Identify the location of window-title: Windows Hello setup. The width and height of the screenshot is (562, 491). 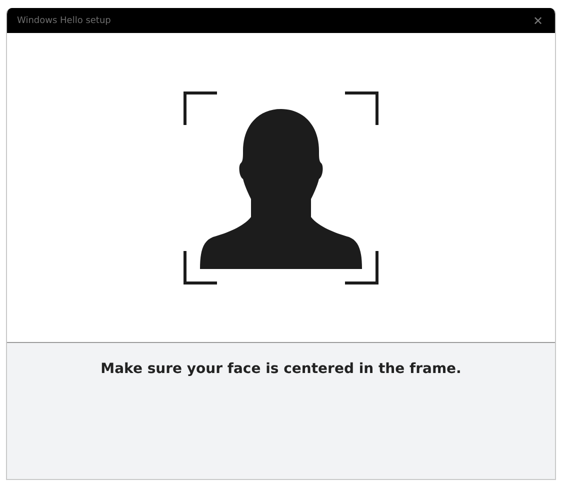
(64, 21).